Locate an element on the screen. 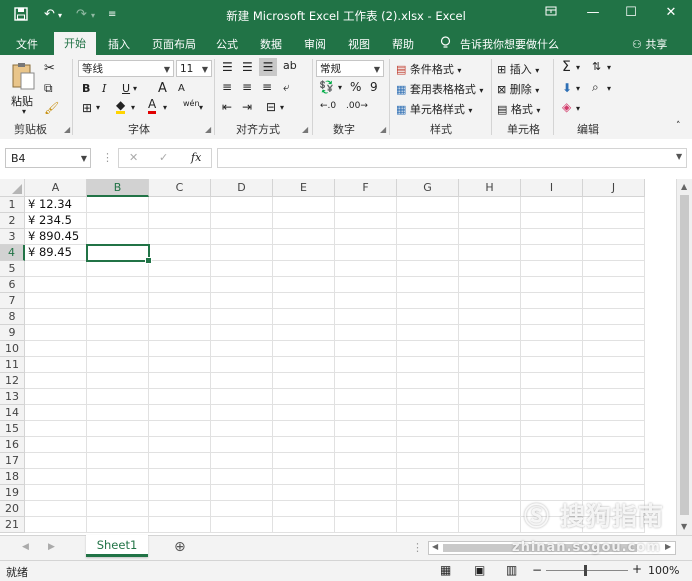 The image size is (692, 581). cell-d21 is located at coordinates (242, 525).